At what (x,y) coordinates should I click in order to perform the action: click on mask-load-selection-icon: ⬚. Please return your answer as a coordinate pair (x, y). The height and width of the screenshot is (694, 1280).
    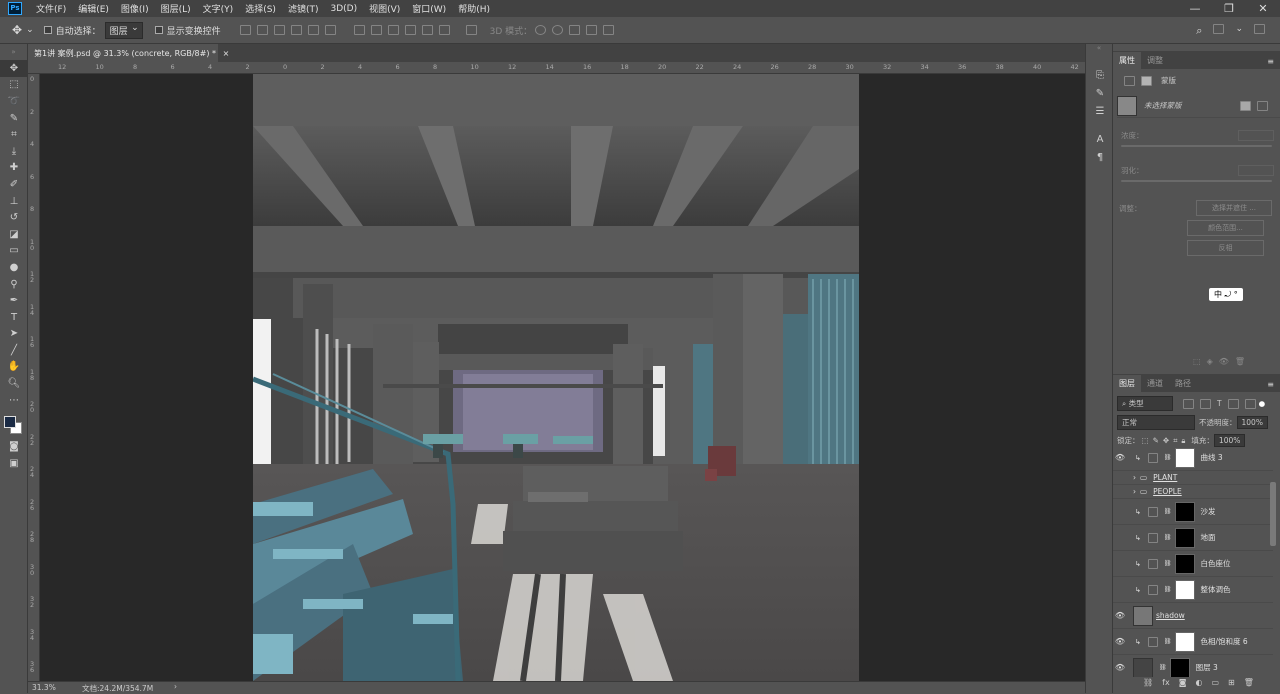
    Looking at the image, I should click on (1197, 361).